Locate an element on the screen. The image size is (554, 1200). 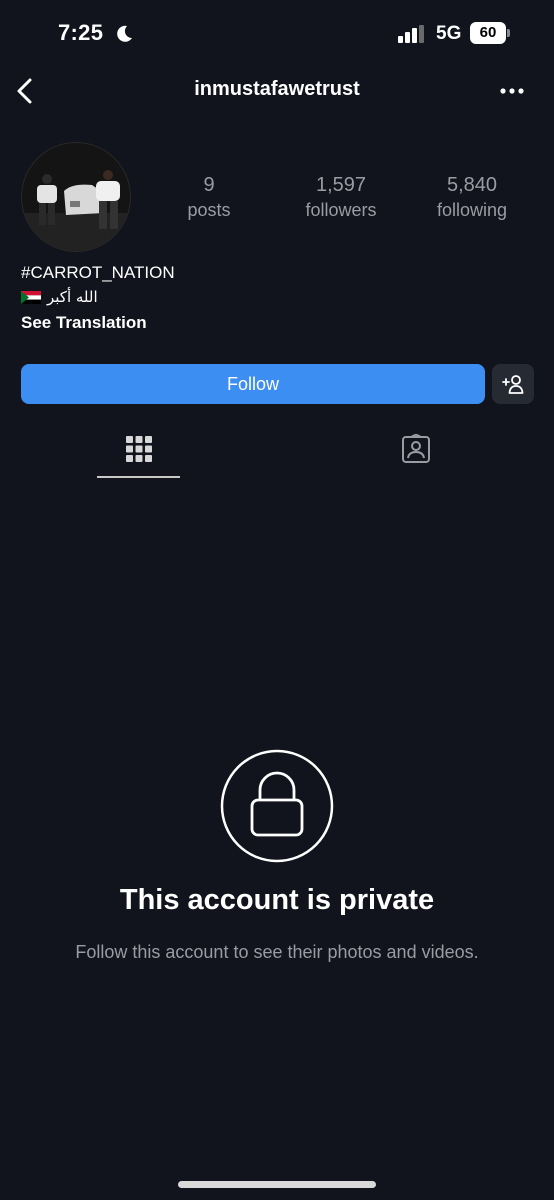
private-account-title: This account is private is located at coordinates (277, 900).